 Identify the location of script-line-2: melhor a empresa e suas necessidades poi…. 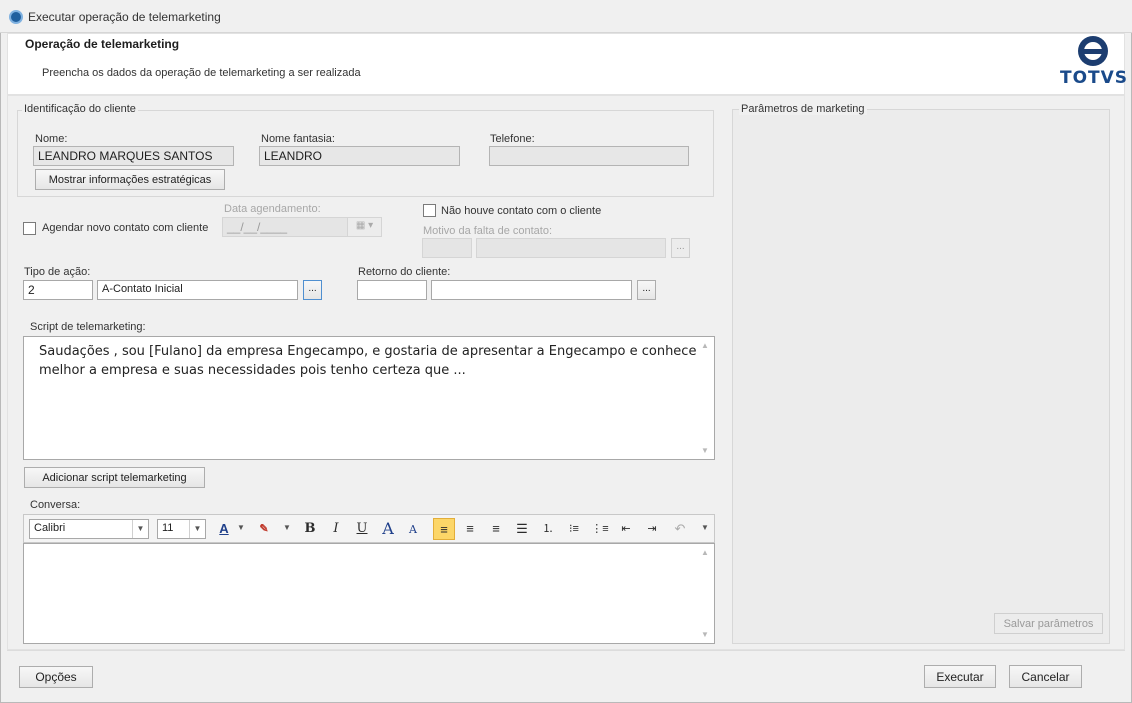
(252, 370).